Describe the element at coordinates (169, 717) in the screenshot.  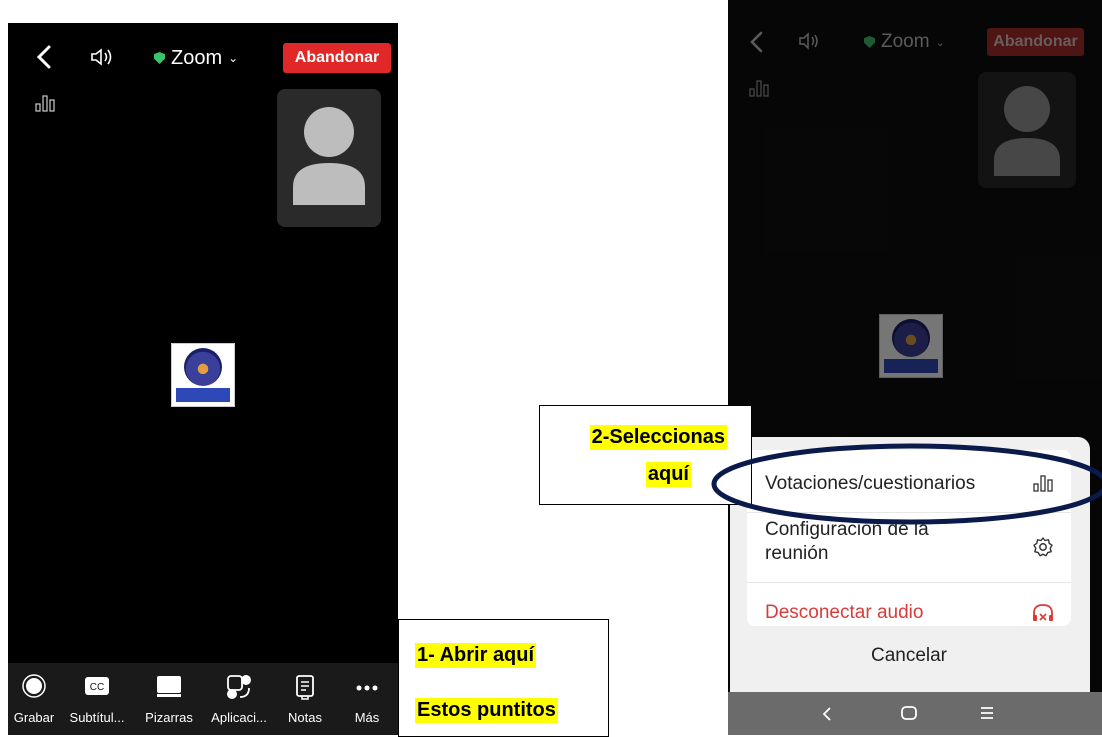
I see `toolbar-whiteboards-label: Pizarras` at that location.